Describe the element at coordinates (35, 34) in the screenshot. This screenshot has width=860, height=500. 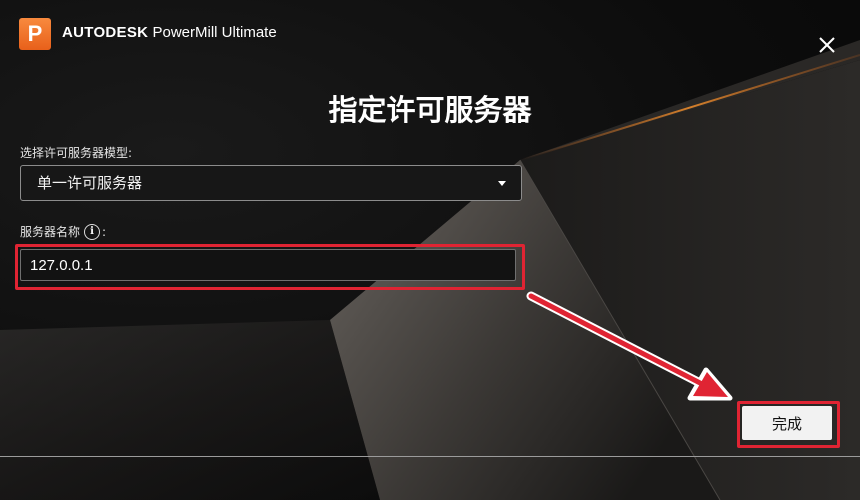
I see `powermill-logo-icon: P` at that location.